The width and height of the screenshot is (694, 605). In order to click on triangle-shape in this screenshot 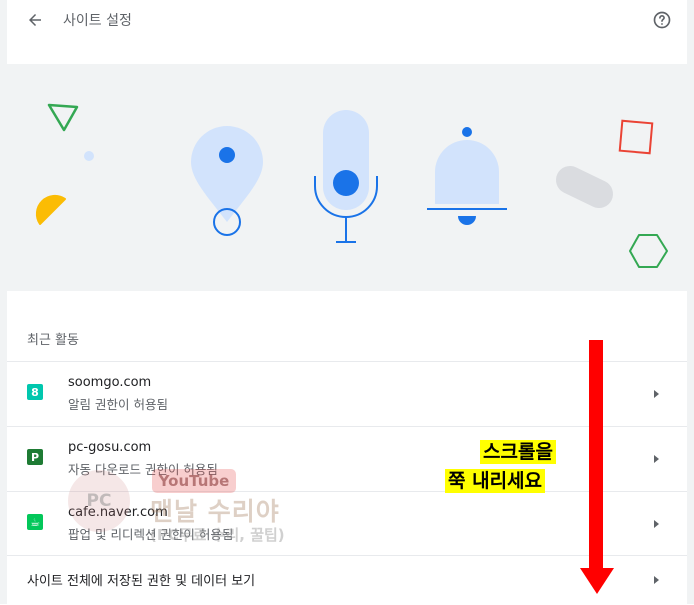, I will do `click(63, 117)`.